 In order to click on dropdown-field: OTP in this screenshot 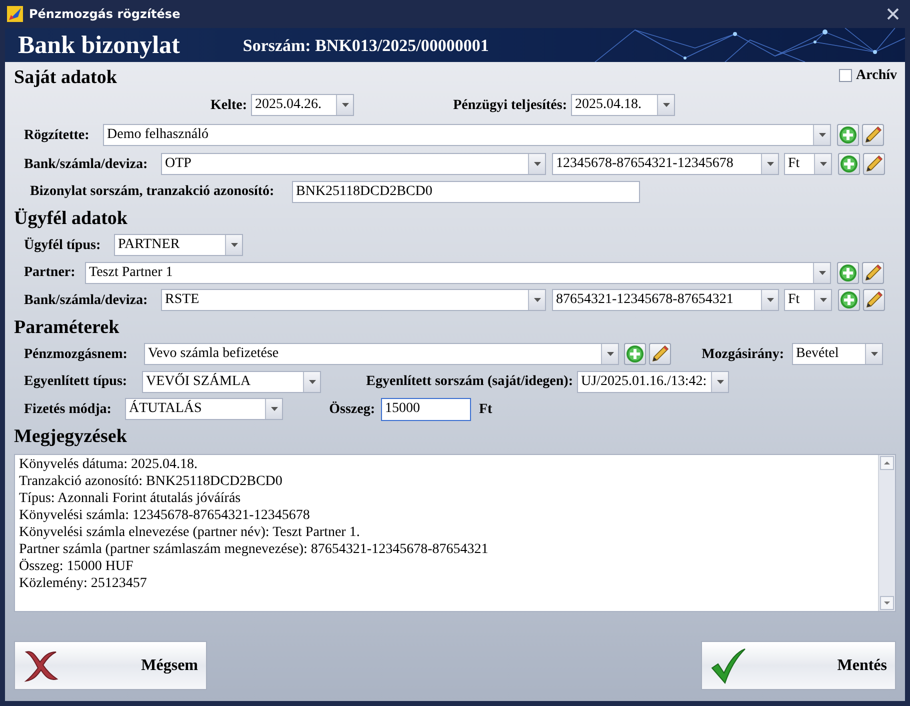, I will do `click(353, 164)`.